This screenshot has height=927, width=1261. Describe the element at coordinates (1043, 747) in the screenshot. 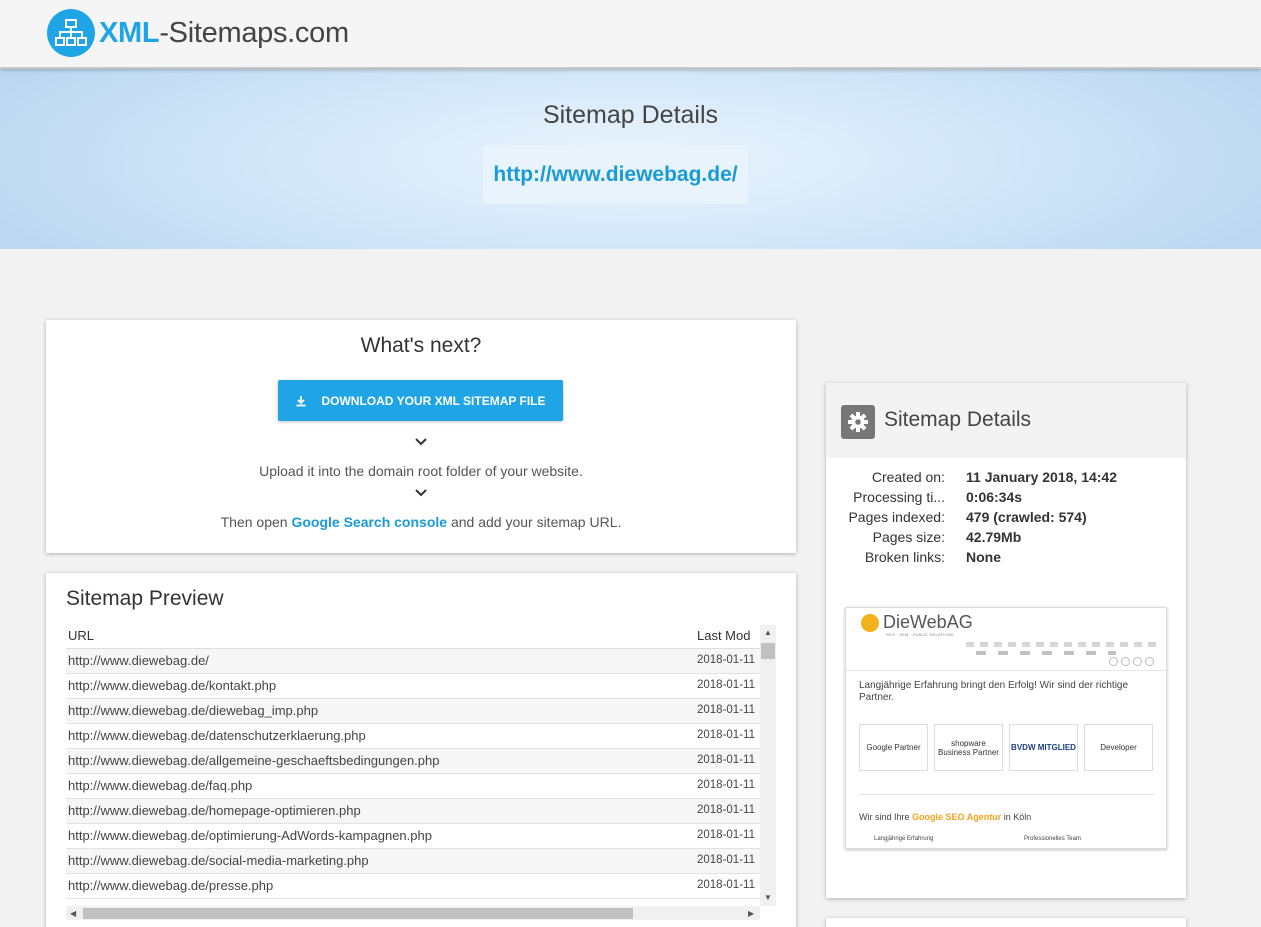

I see `badge-bvdw: BVDW MITGLIED` at that location.